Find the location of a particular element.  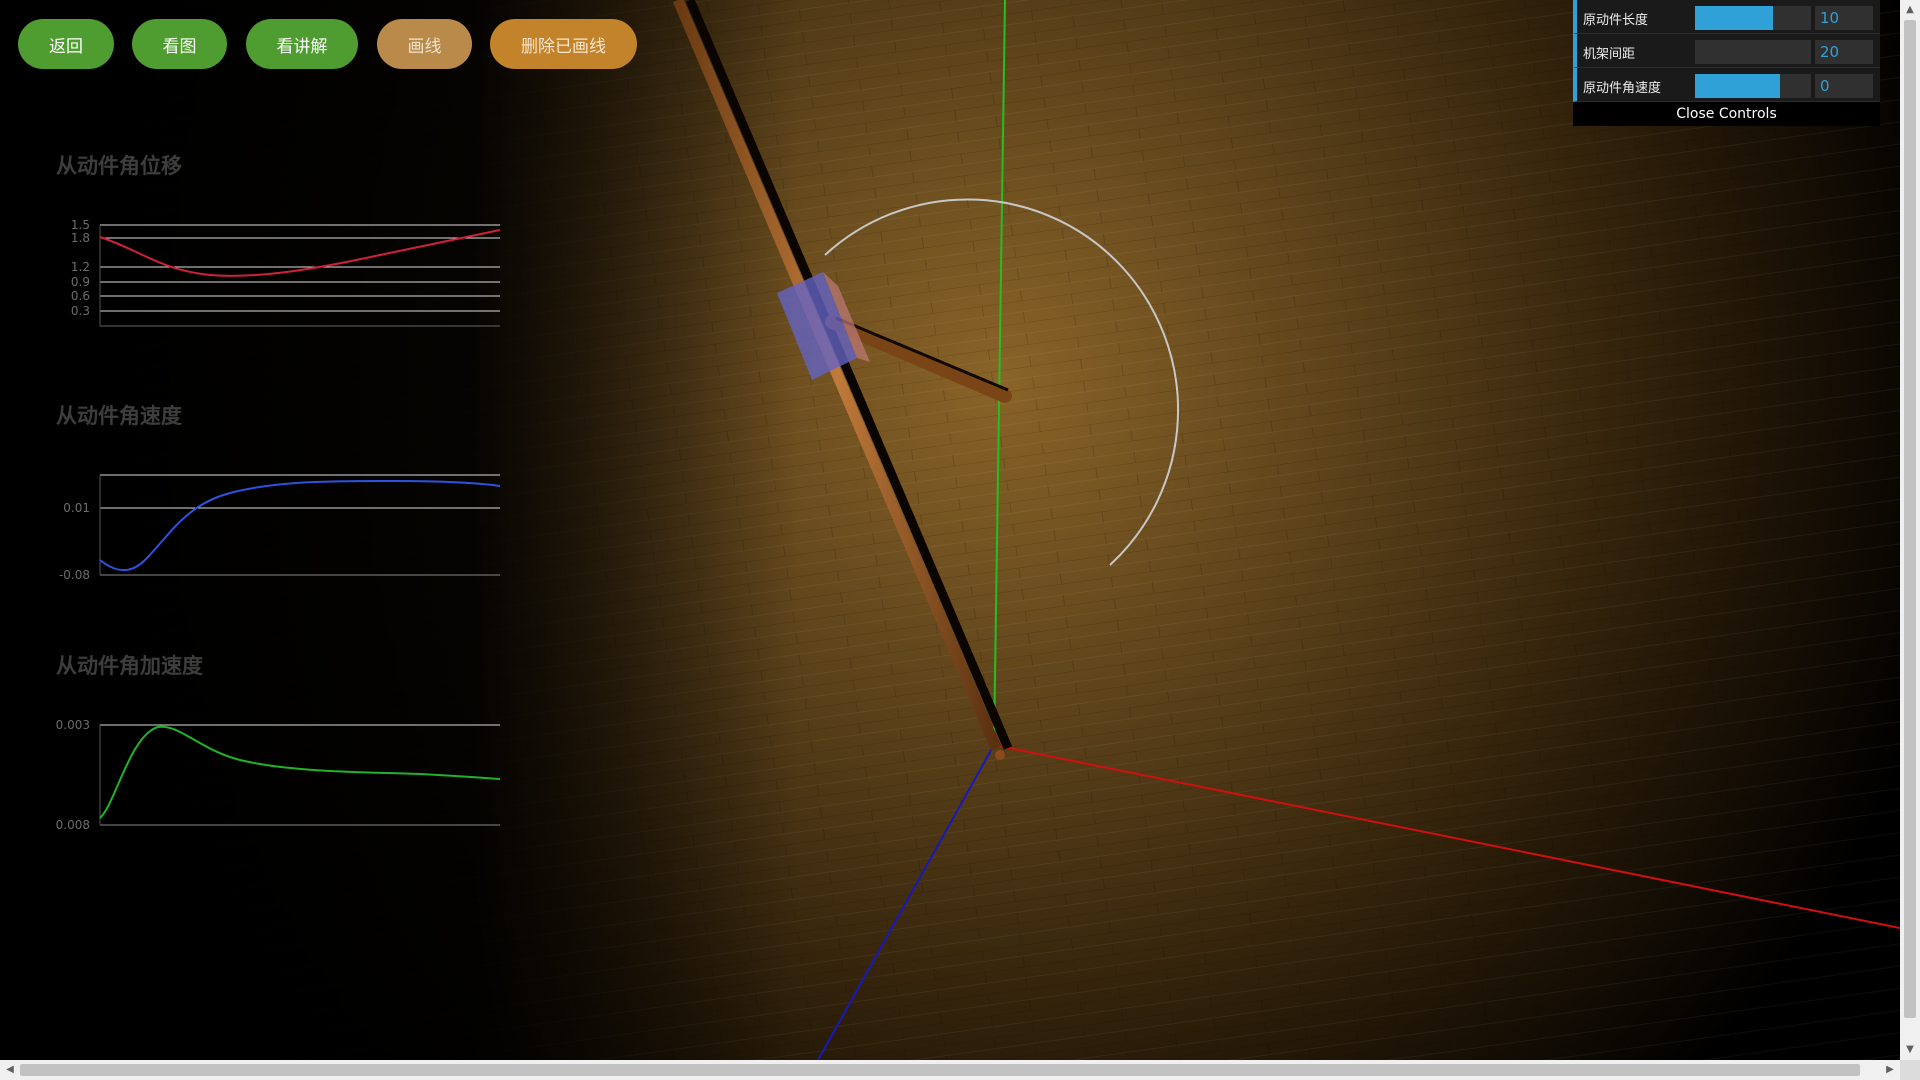

acceleration-curve is located at coordinates (300, 772).